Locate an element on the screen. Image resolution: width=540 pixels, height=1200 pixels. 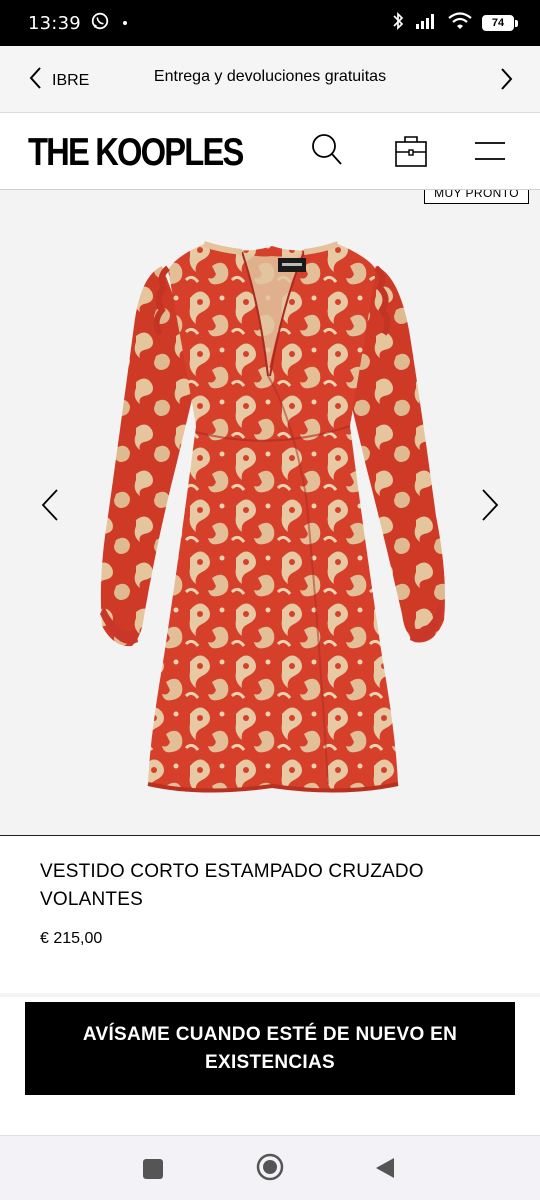
promo-text: Entrega y devoluciones gratuitas is located at coordinates (270, 76).